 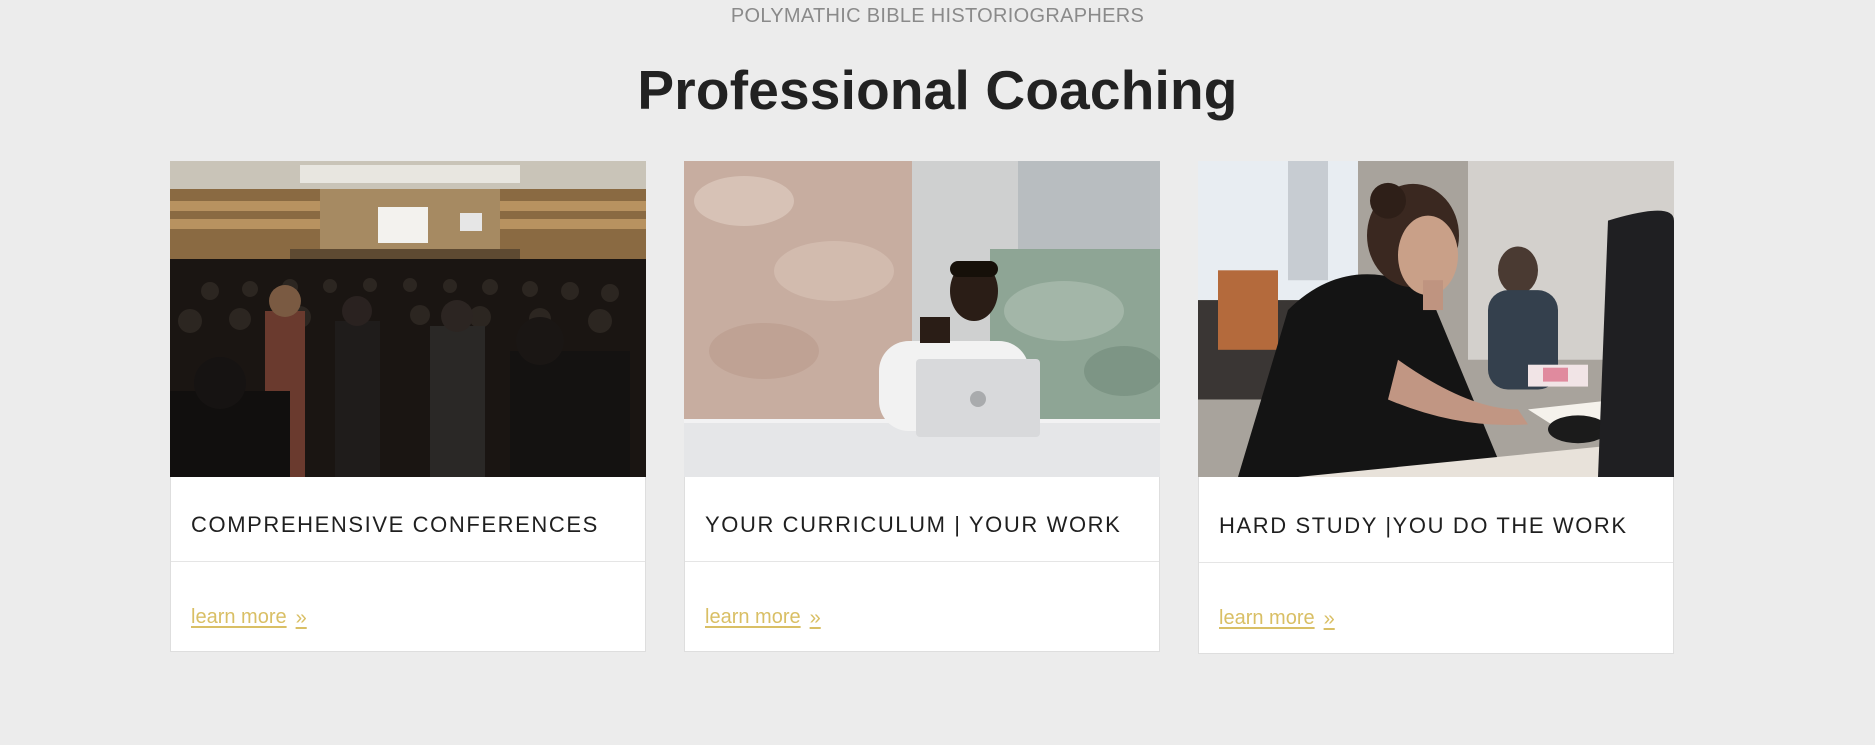 What do you see at coordinates (395, 524) in the screenshot?
I see `card-title: COMPREHENSIVE CONFERENCES` at bounding box center [395, 524].